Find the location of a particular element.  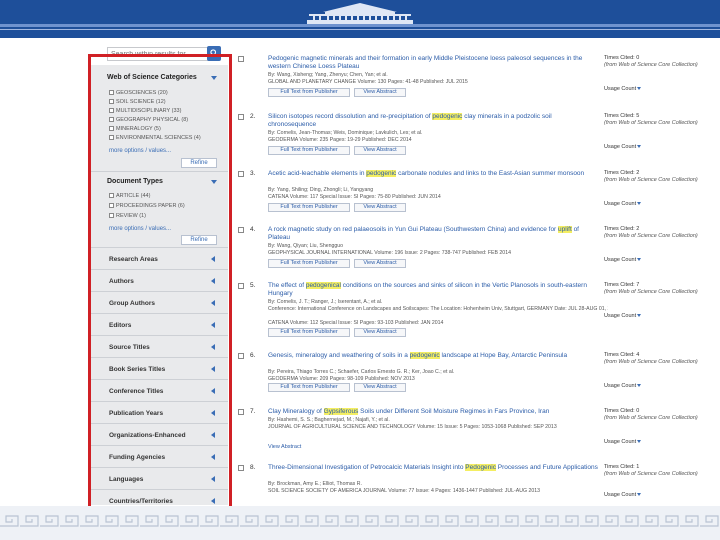

facet-group-authors: Group Authors is located at coordinates (158, 302).